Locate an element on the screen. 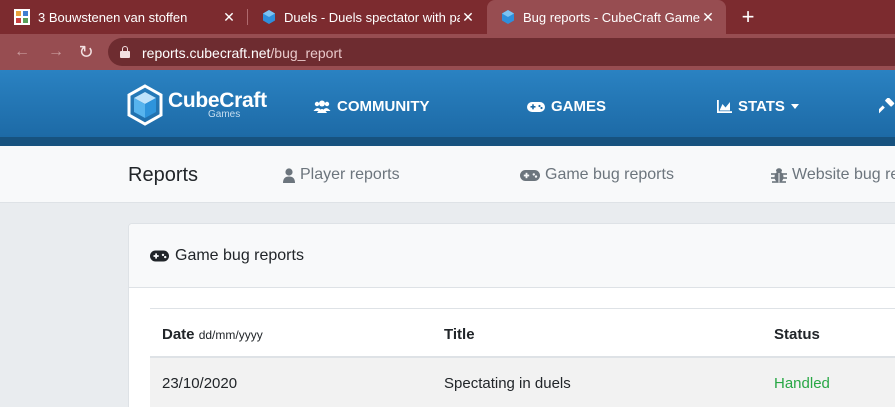 The height and width of the screenshot is (407, 895). bug-icon is located at coordinates (779, 175).